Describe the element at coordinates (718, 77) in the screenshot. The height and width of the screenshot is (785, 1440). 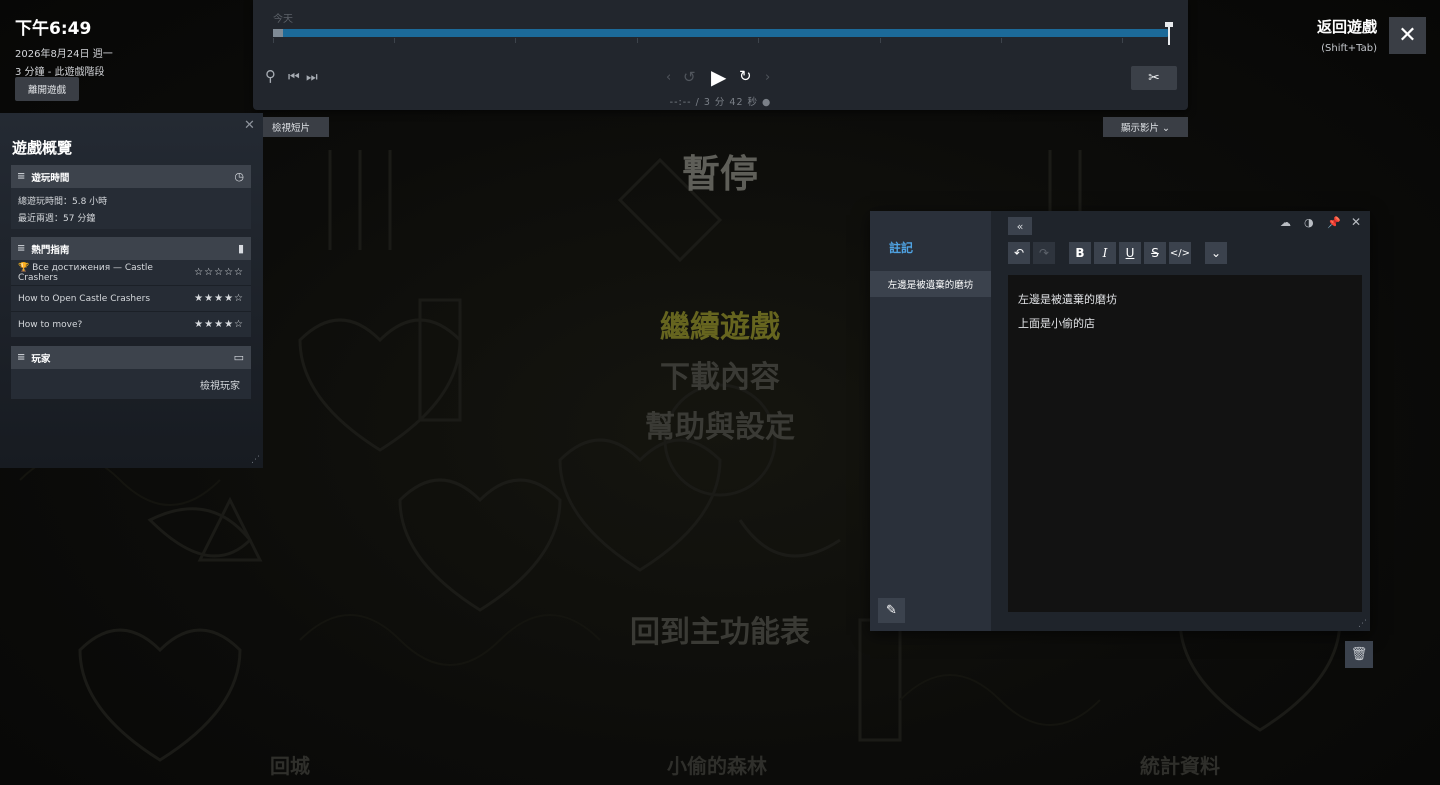
I see `play-icon: ▶` at that location.